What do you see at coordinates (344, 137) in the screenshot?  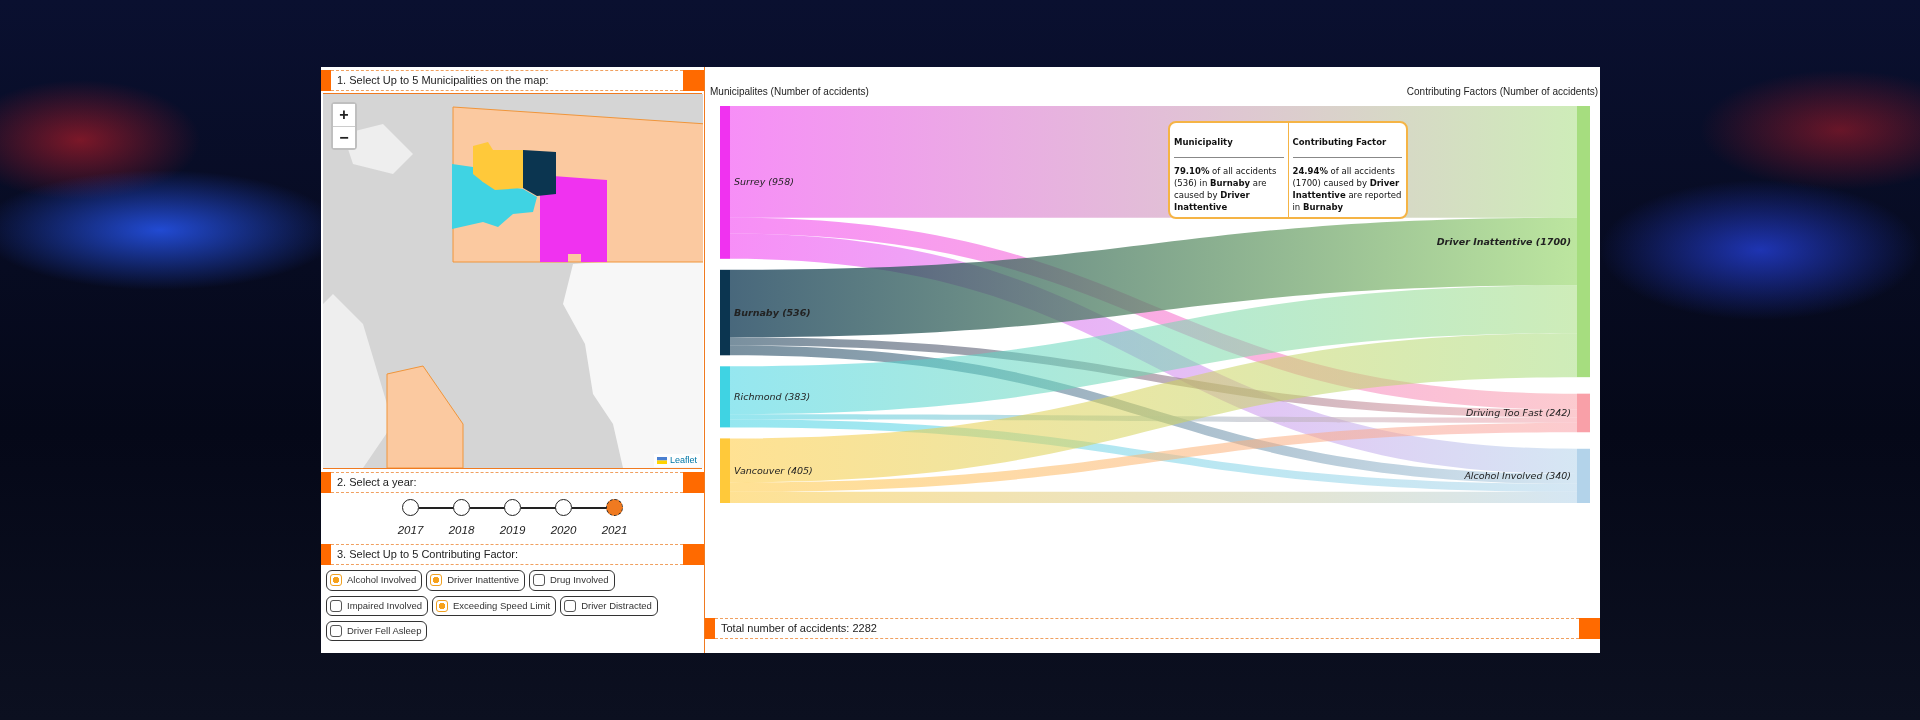 I see `zoom-out-button: −` at bounding box center [344, 137].